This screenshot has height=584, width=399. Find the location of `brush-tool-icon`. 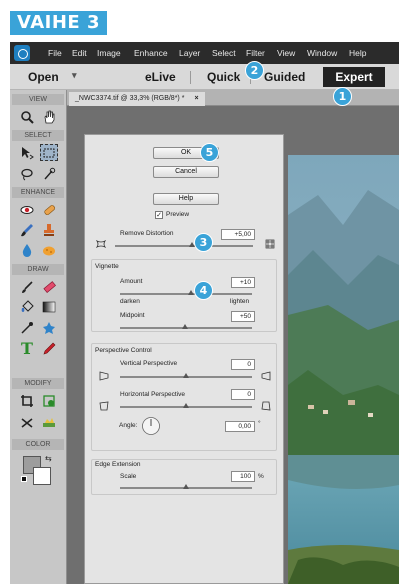

brush-tool-icon is located at coordinates (27, 286).